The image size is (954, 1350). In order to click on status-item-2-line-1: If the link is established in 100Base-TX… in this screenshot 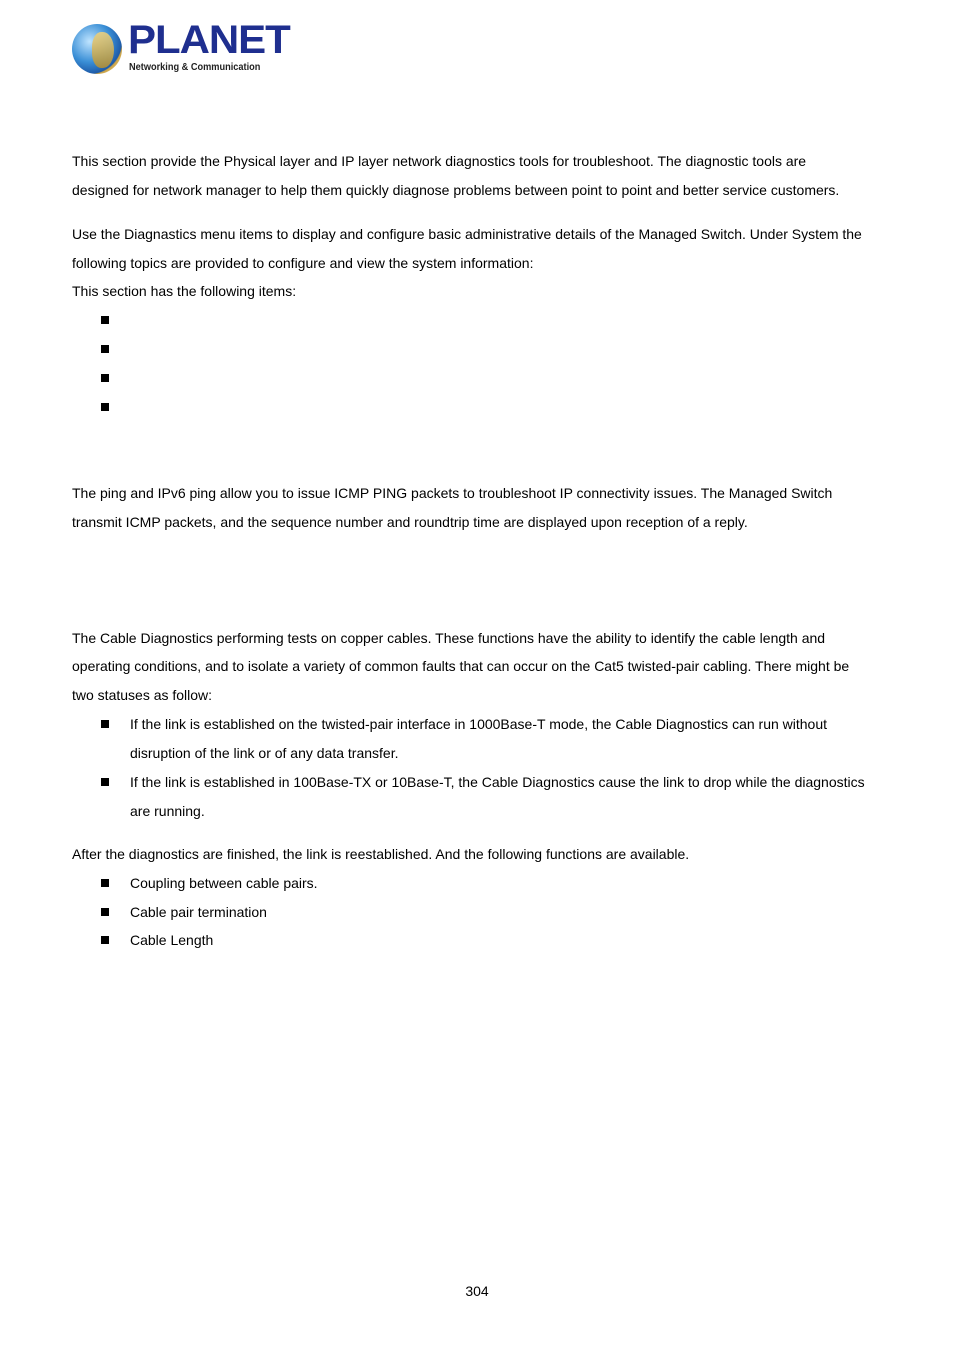, I will do `click(497, 782)`.